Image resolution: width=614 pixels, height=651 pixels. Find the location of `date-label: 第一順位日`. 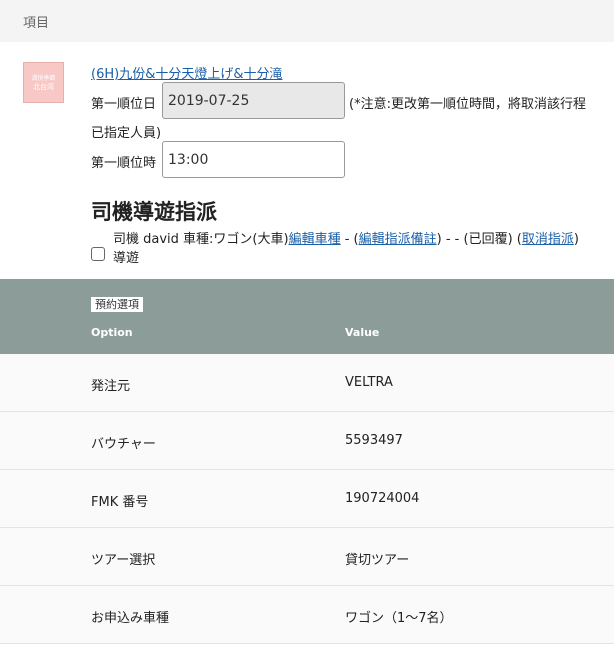

date-label: 第一順位日 is located at coordinates (124, 104).